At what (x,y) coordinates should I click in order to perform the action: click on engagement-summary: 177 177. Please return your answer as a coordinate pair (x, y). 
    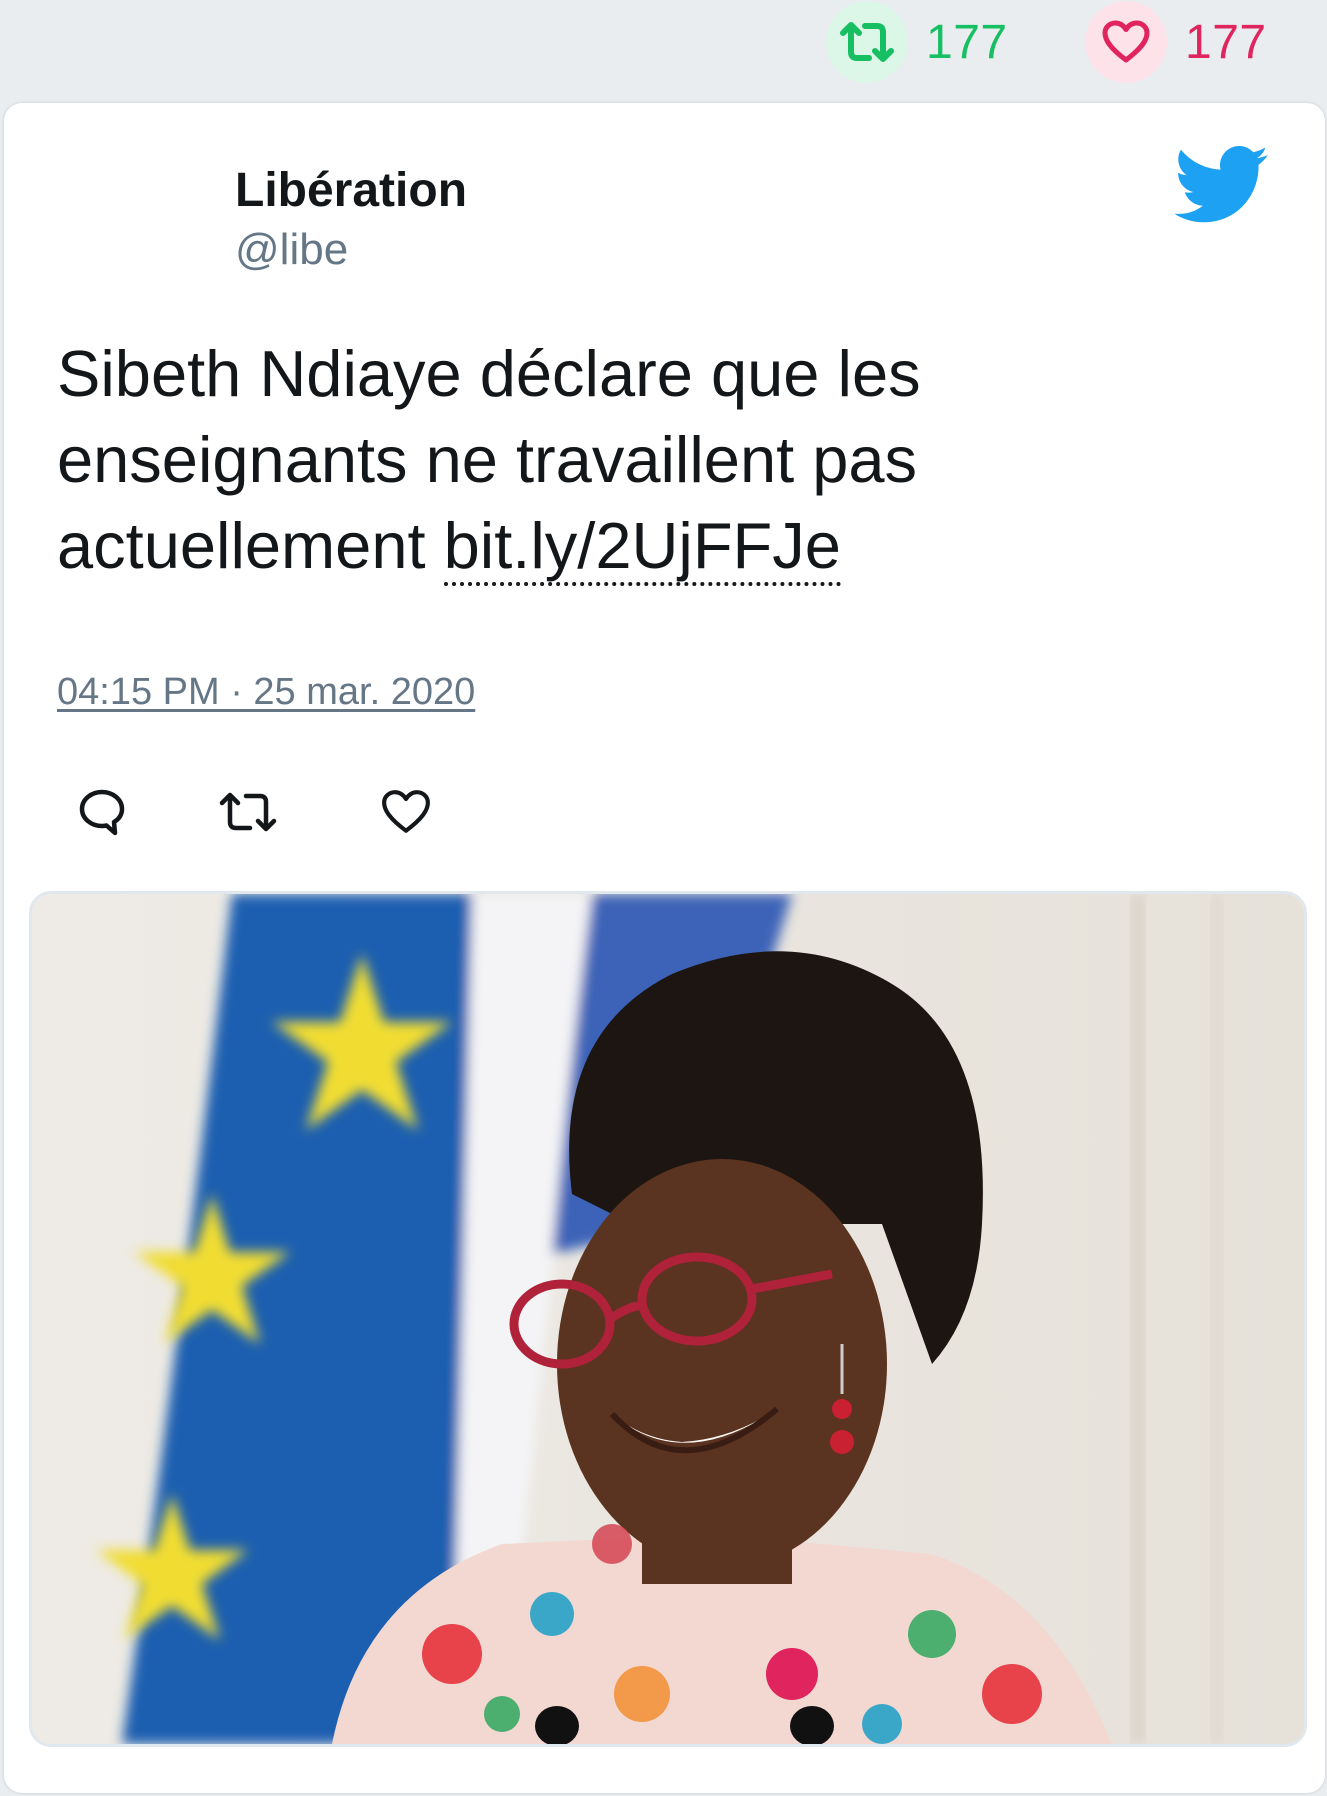
    Looking at the image, I should click on (663, 50).